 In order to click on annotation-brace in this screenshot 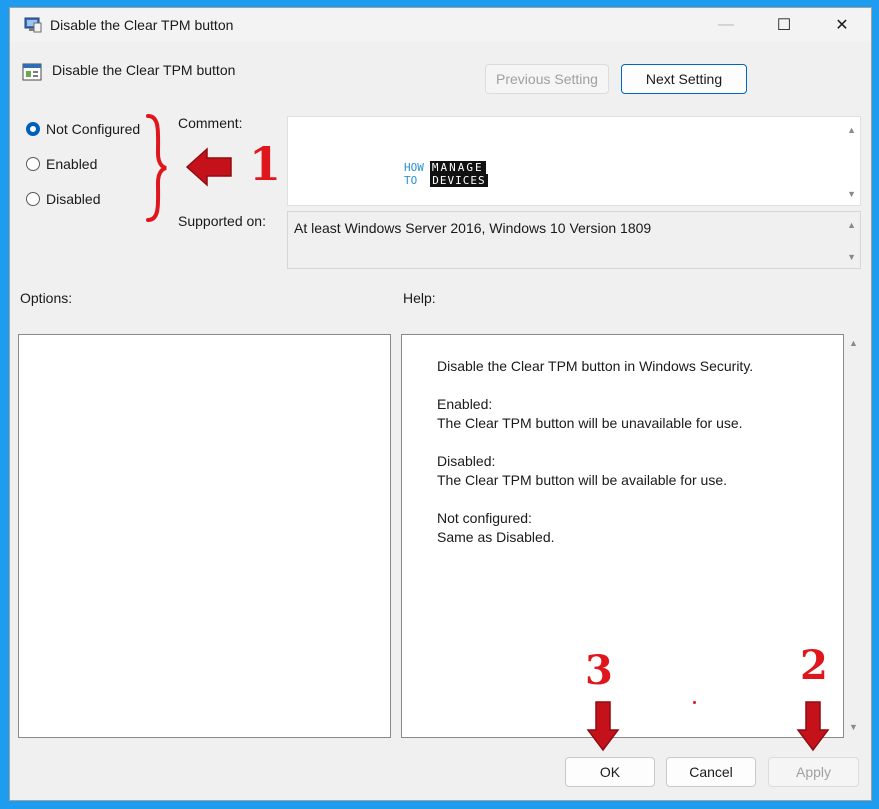, I will do `click(156, 168)`.